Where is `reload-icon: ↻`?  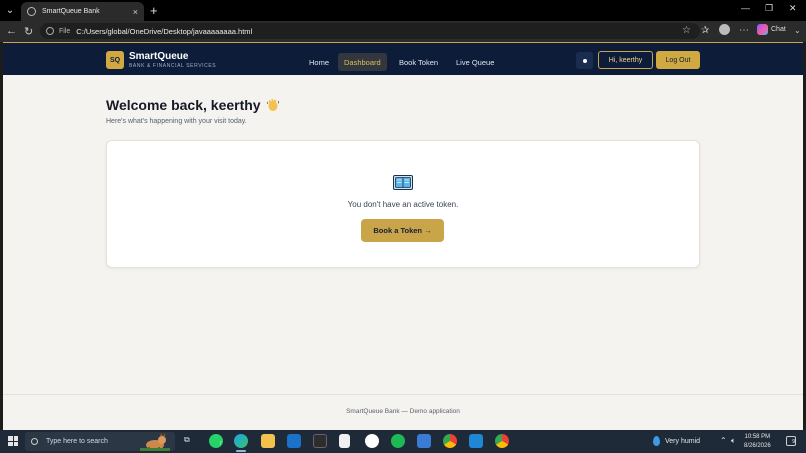 reload-icon: ↻ is located at coordinates (28, 31).